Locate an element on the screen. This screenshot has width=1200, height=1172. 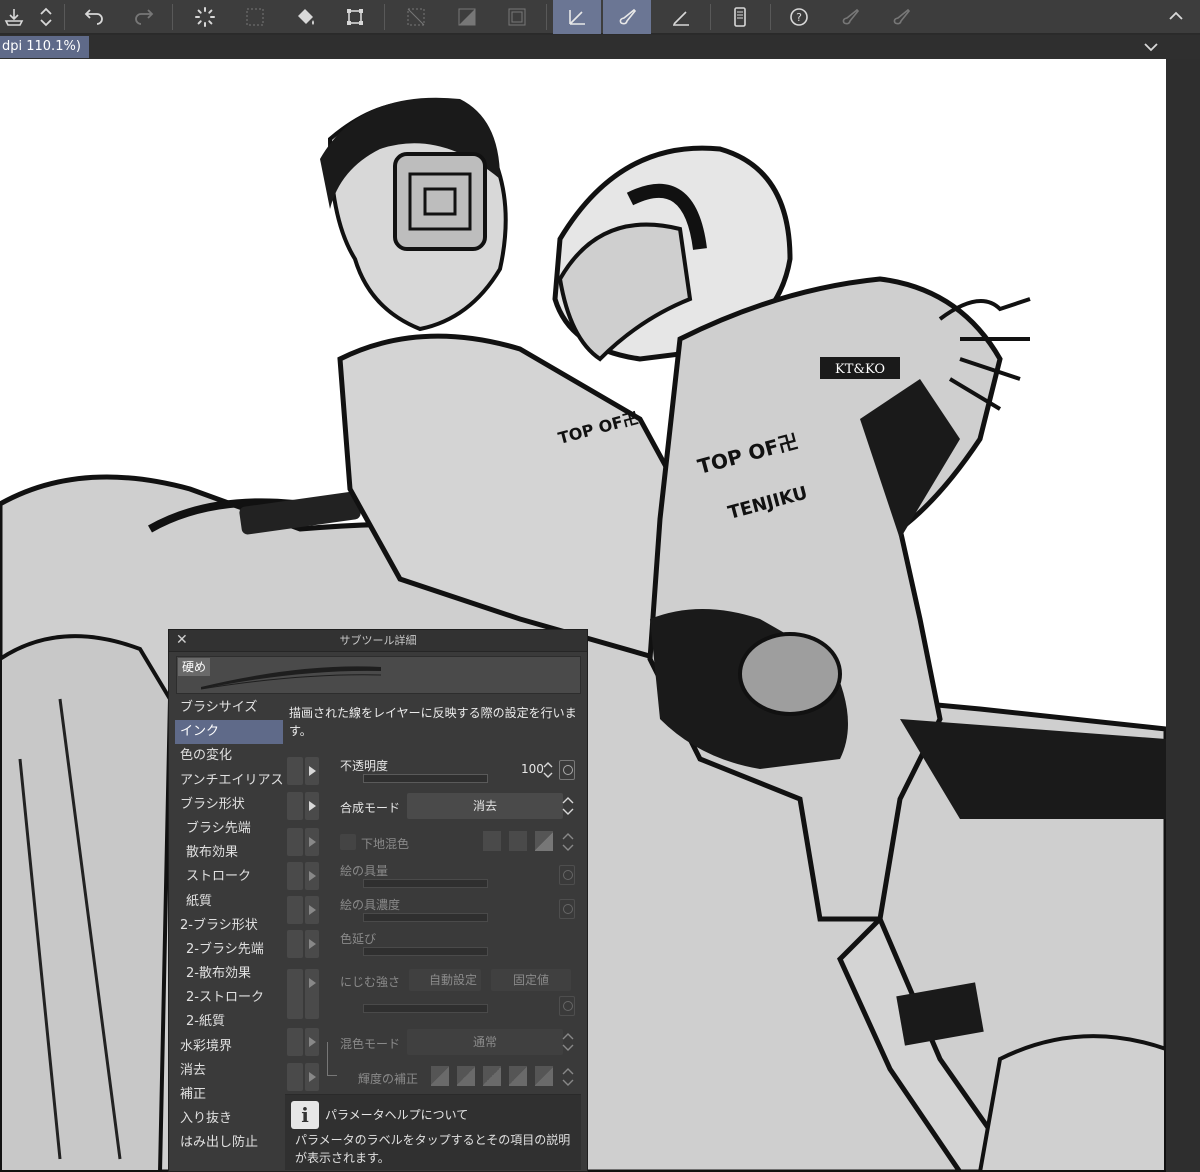
category-item: 水彩境界 is located at coordinates (229, 1047).